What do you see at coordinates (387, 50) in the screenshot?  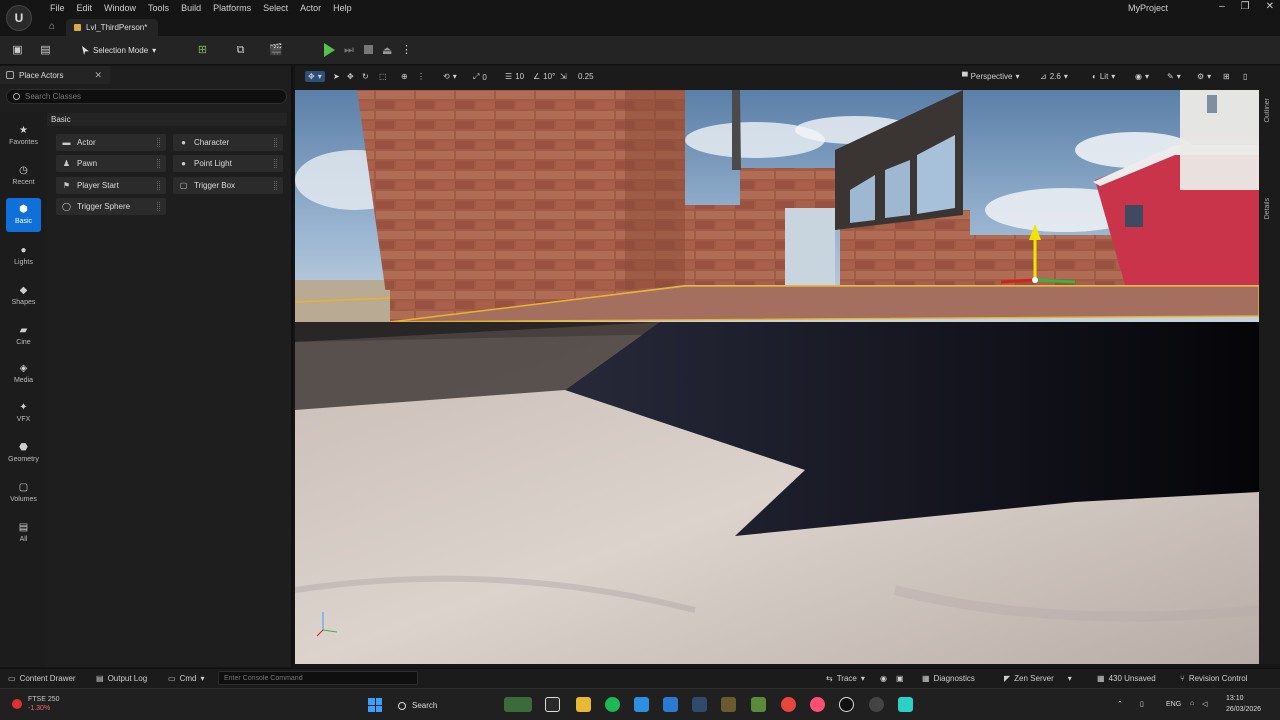 I see `eject-icon: ⏏` at bounding box center [387, 50].